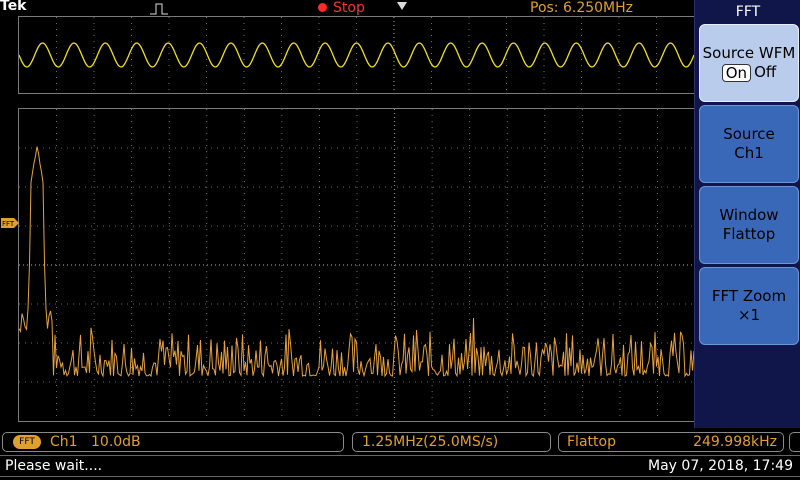 Image resolution: width=800 pixels, height=480 pixels. I want to click on source-wfm-button: Source WFM On Off, so click(749, 63).